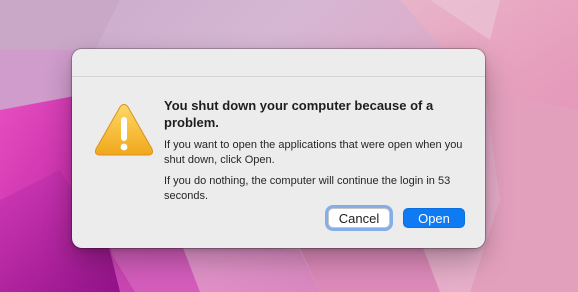 Image resolution: width=578 pixels, height=292 pixels. I want to click on warning-icon, so click(124, 130).